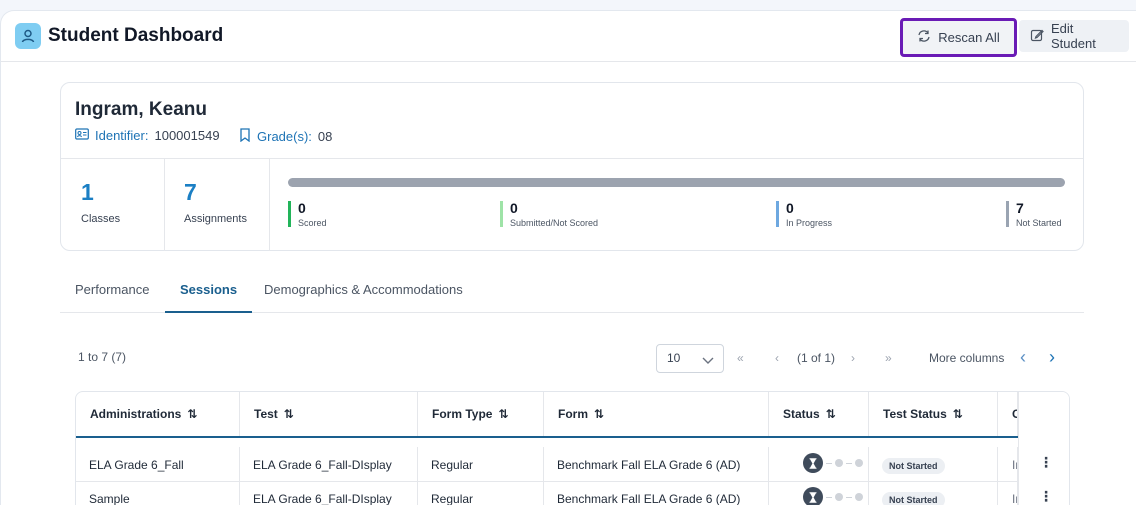 This screenshot has width=1136, height=505. What do you see at coordinates (1034, 214) in the screenshot?
I see `progress-not-started: 7 Not Started` at bounding box center [1034, 214].